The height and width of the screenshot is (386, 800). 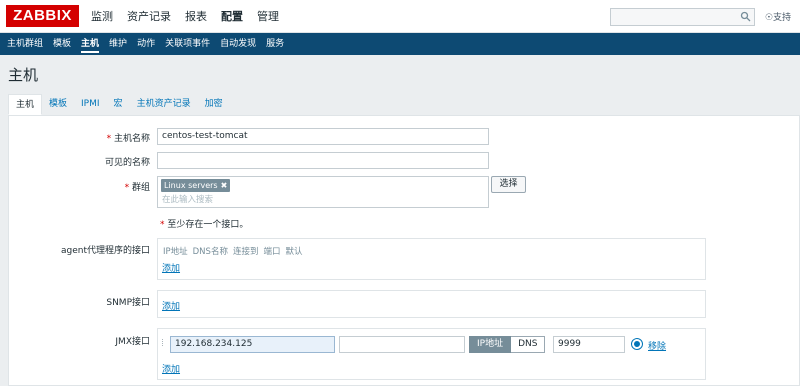 I want to click on menu-monitoring: 监测, so click(x=102, y=16).